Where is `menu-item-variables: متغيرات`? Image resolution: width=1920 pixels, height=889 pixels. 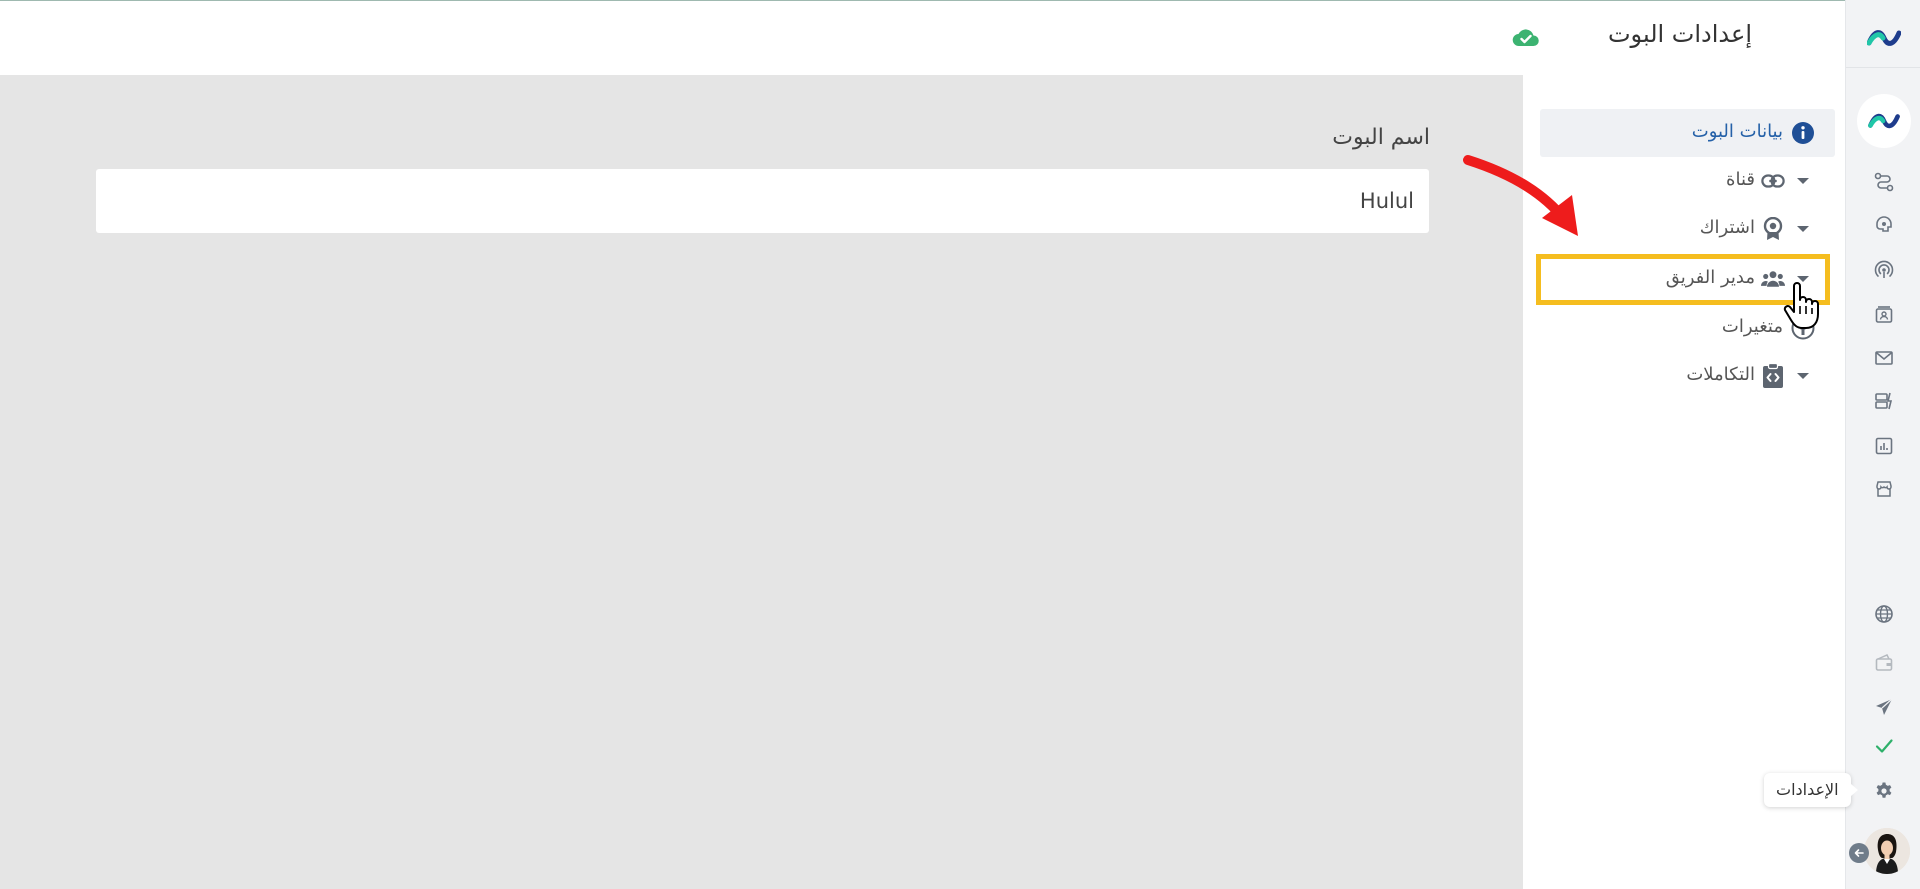 menu-item-variables: متغيرات is located at coordinates (1687, 328).